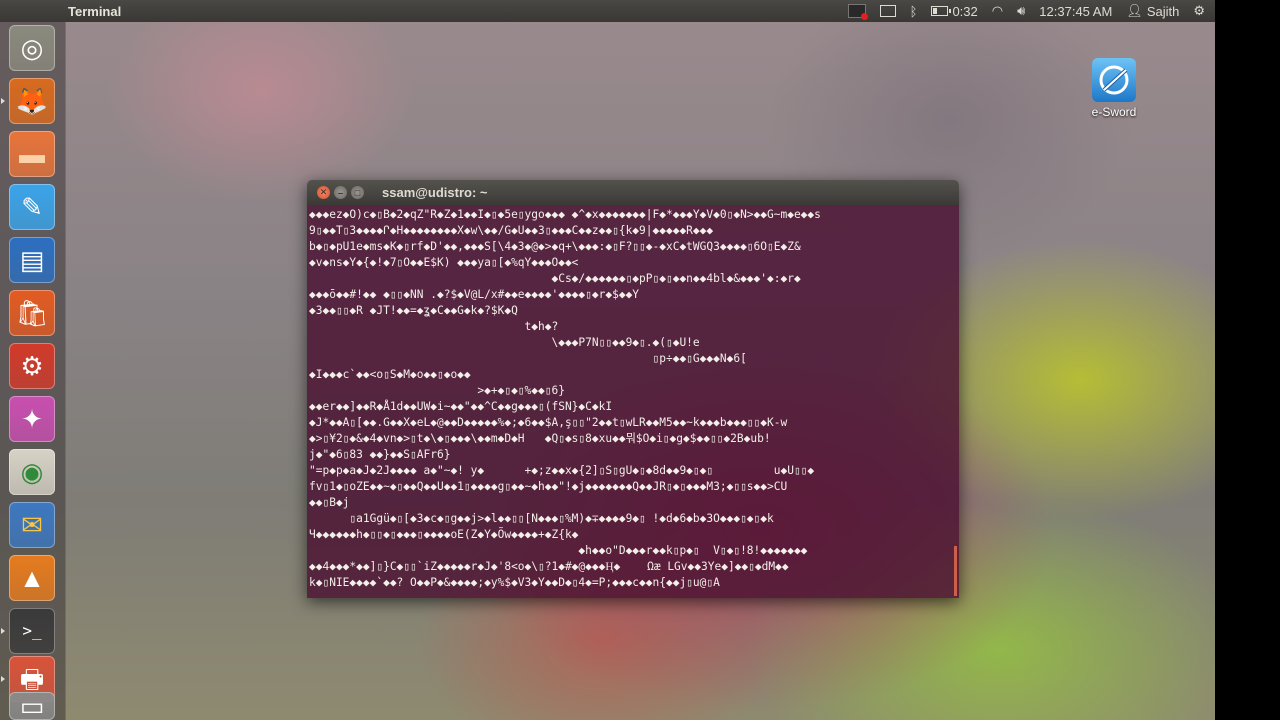 This screenshot has height=720, width=1280. I want to click on terminal-line: >◆+◆▯◆▯%◆◆▯6}, so click(437, 390).